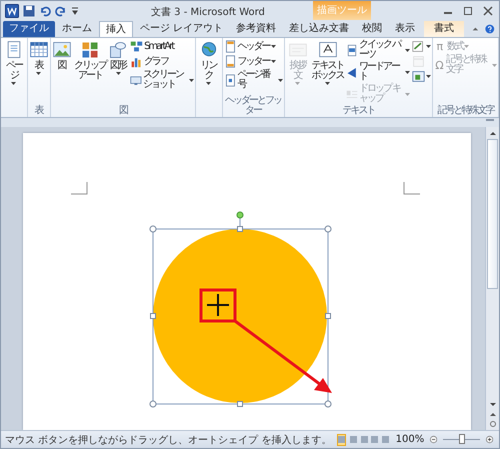 The height and width of the screenshot is (449, 500). What do you see at coordinates (77, 29) in the screenshot?
I see `ribbon-tab: ホーム` at bounding box center [77, 29].